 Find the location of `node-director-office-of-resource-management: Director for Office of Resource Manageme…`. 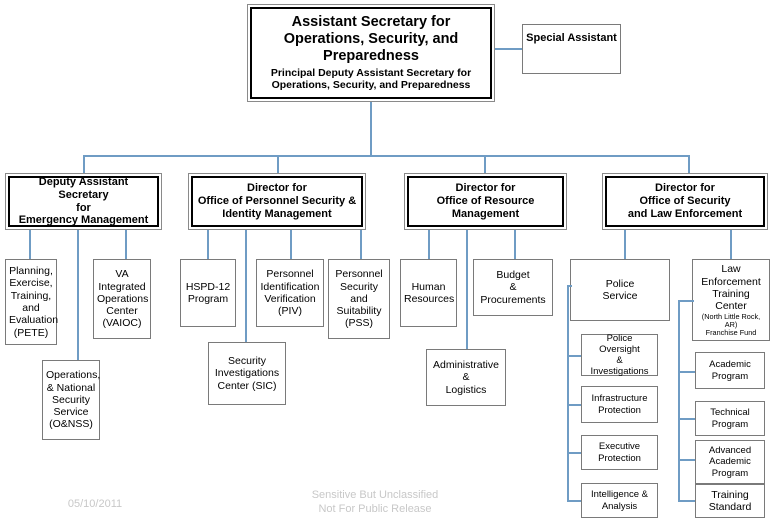

node-director-office-of-resource-management: Director for Office of Resource Manageme… is located at coordinates (485, 201).